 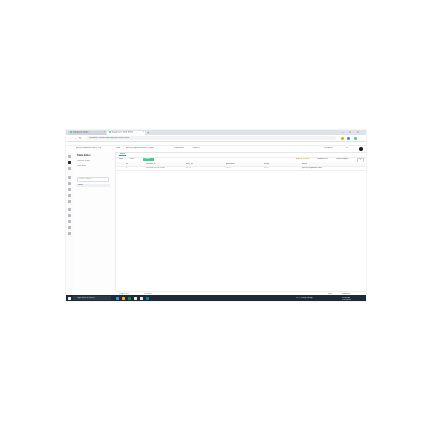 What do you see at coordinates (69, 183) in the screenshot?
I see `auth-icon` at bounding box center [69, 183].